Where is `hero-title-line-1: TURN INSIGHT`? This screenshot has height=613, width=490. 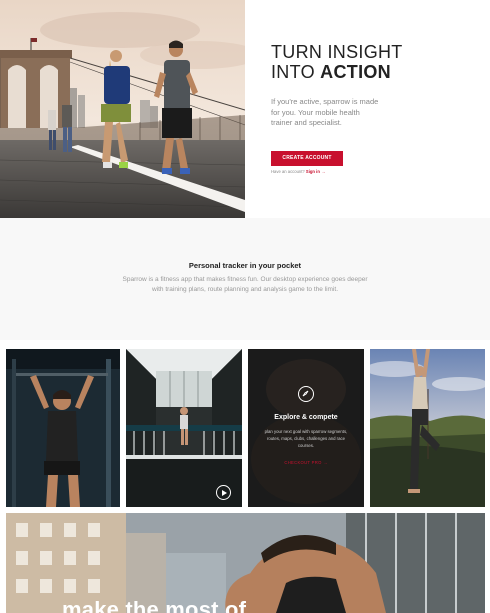
hero-title-line-1: TURN INSIGHT is located at coordinates (337, 52).